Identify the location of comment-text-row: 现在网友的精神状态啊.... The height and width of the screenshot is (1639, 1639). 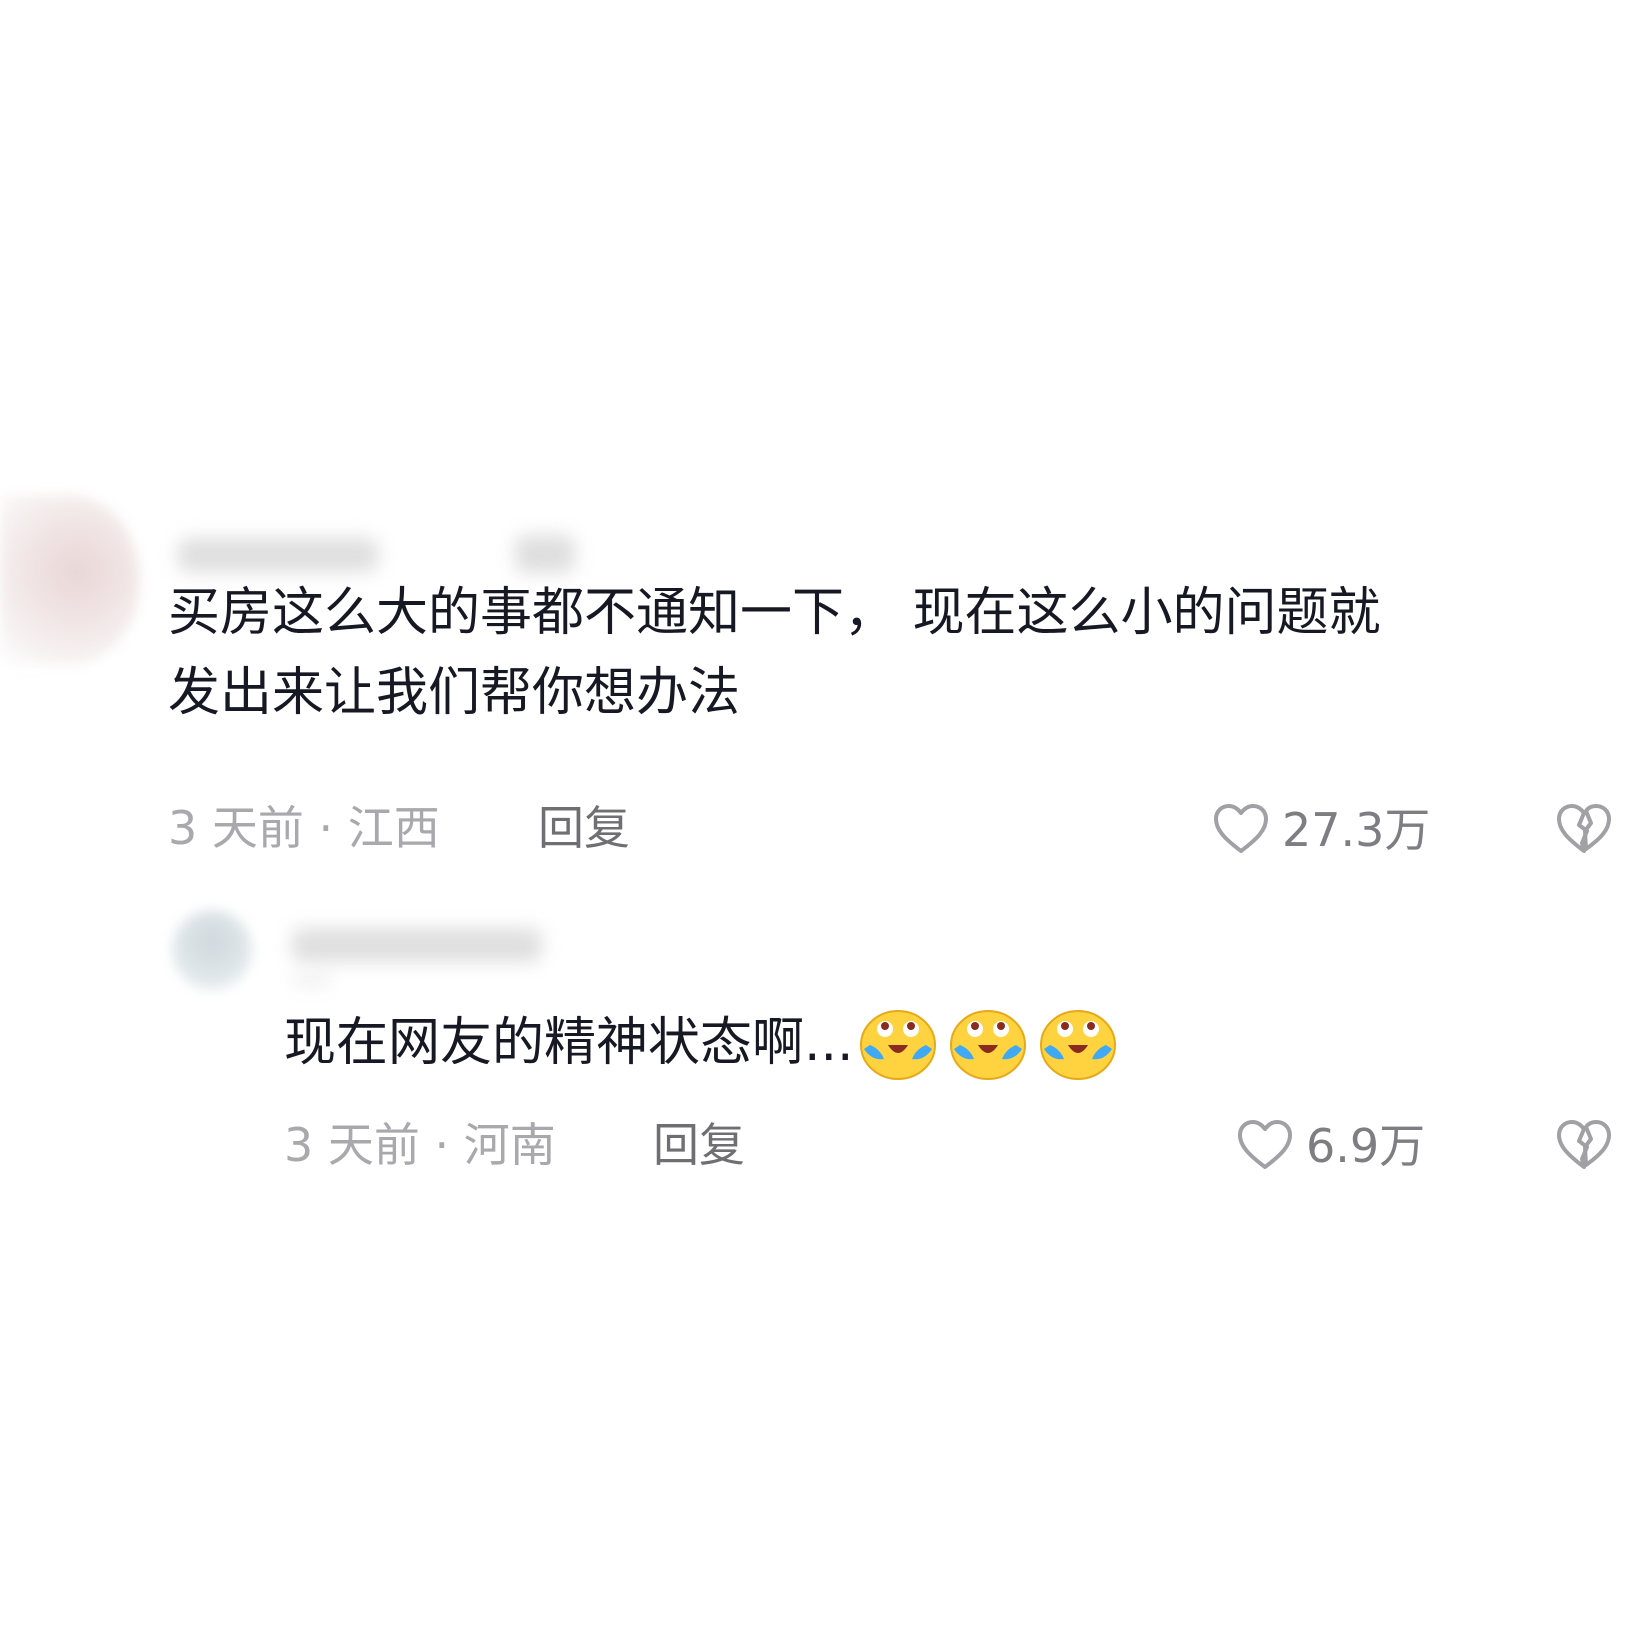
(701, 1043).